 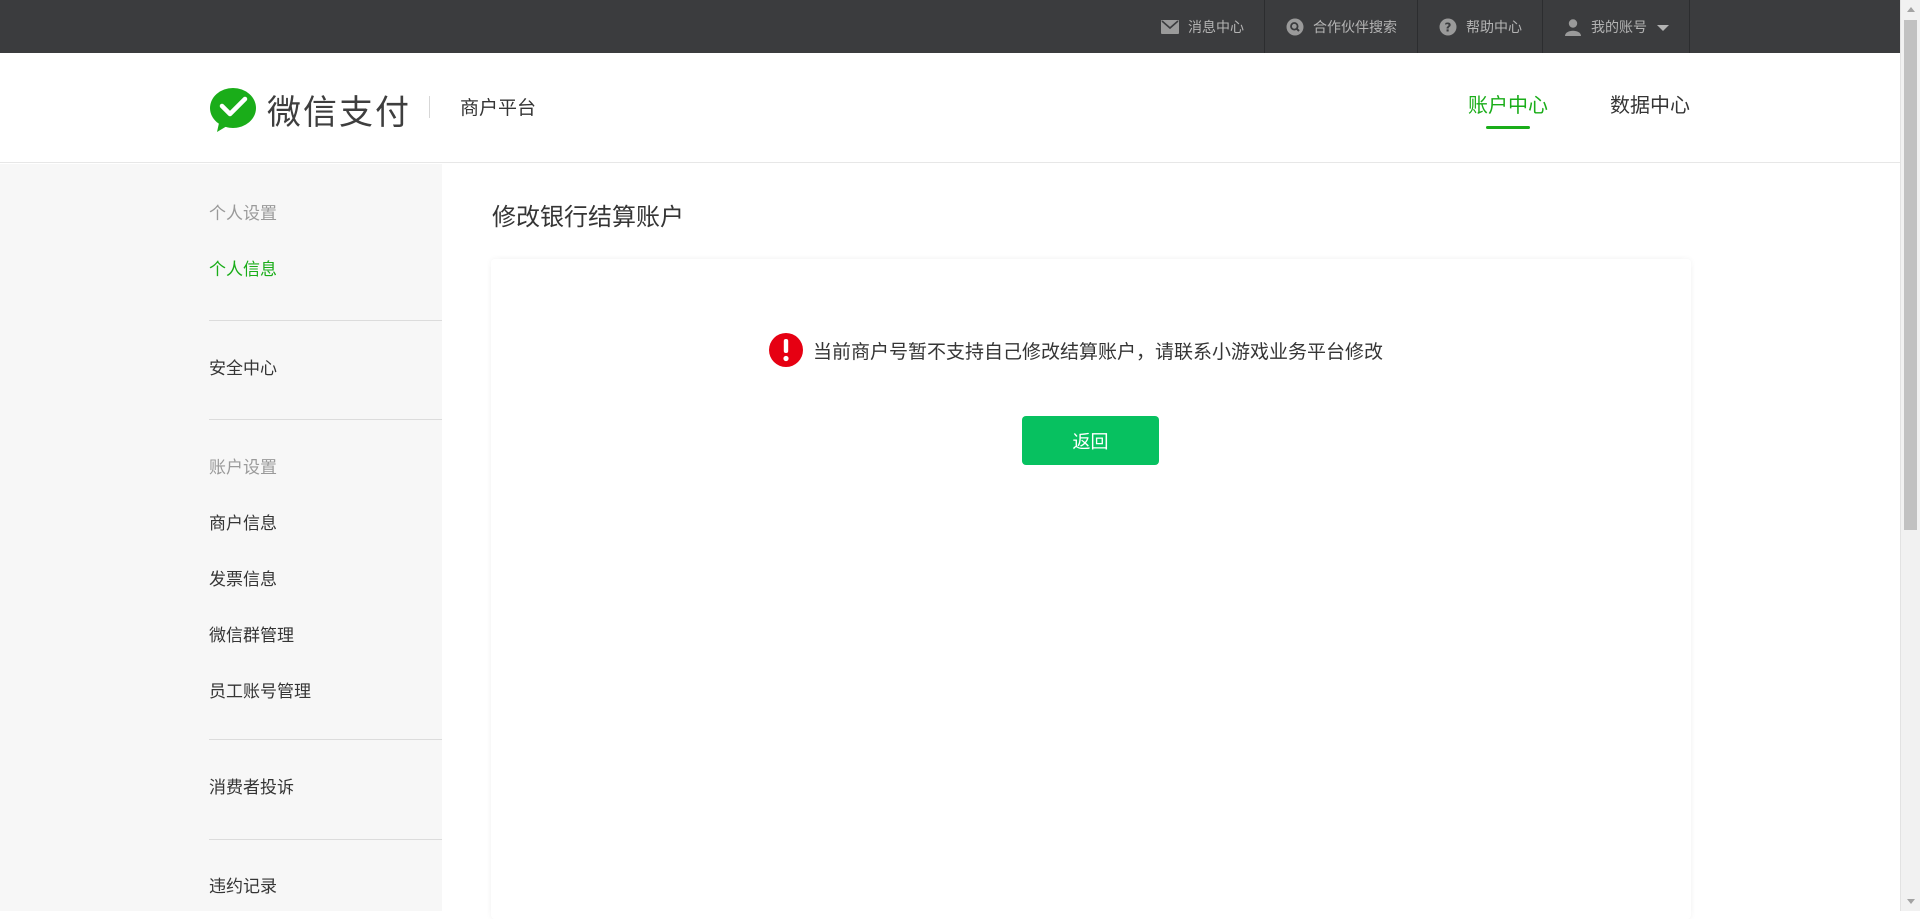 What do you see at coordinates (243, 468) in the screenshot?
I see `sidebar-heading-account: 账户设置` at bounding box center [243, 468].